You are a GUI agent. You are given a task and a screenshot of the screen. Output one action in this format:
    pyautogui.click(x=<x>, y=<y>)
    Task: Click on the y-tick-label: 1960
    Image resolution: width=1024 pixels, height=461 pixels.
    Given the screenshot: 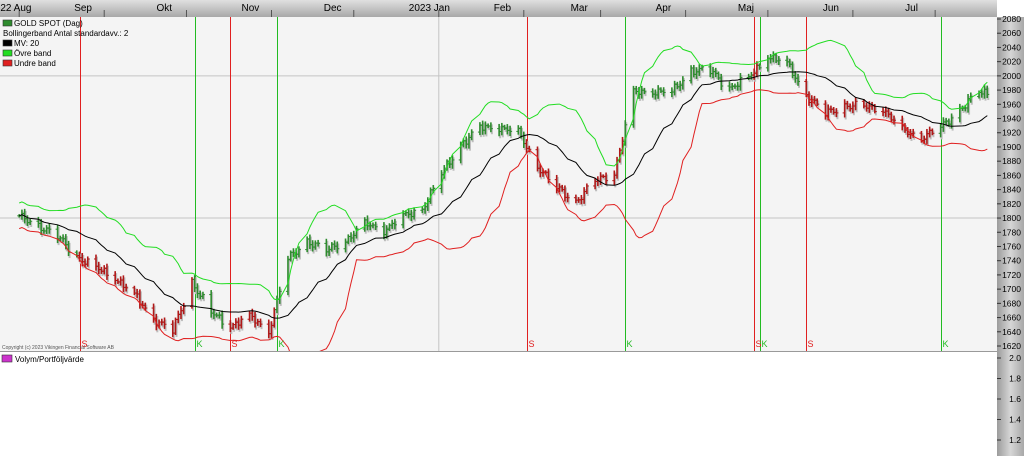 What is the action you would take?
    pyautogui.click(x=1011, y=104)
    